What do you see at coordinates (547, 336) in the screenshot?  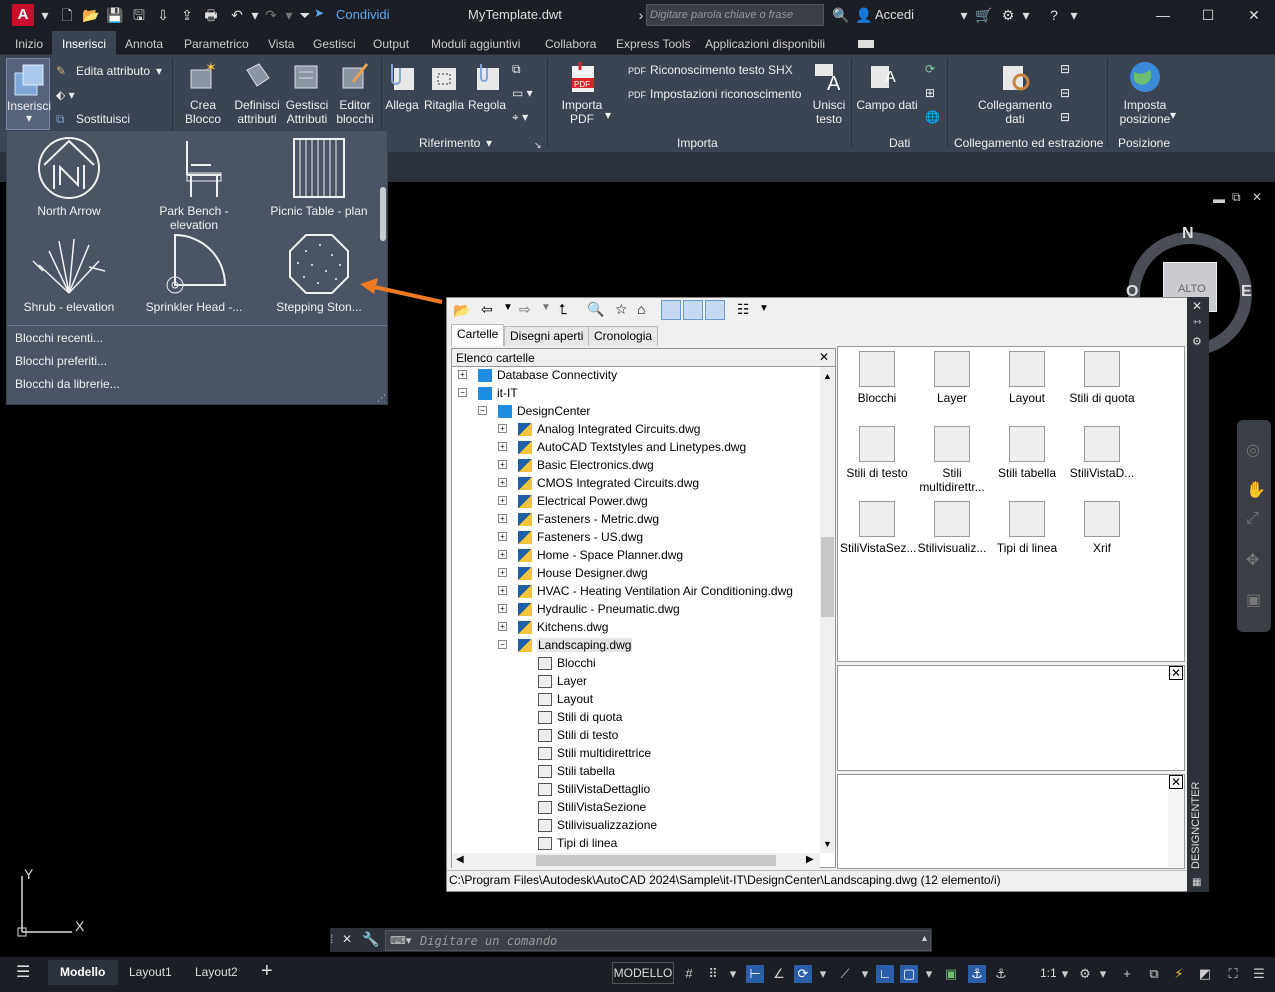 I see `tab-disegni-aperti: Disegni aperti` at bounding box center [547, 336].